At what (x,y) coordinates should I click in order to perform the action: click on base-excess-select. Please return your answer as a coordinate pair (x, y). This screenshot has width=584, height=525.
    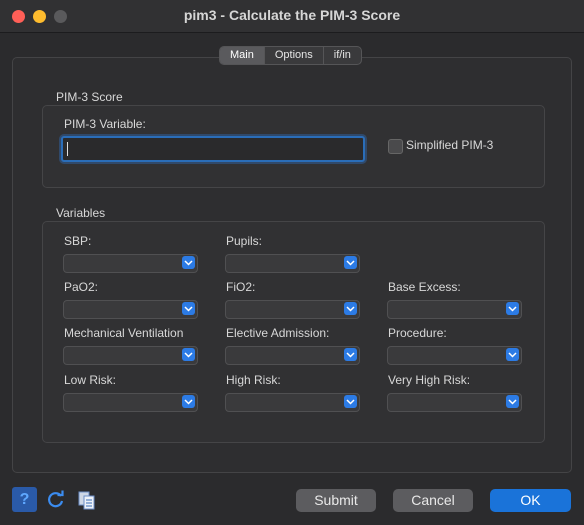
    Looking at the image, I should click on (454, 309).